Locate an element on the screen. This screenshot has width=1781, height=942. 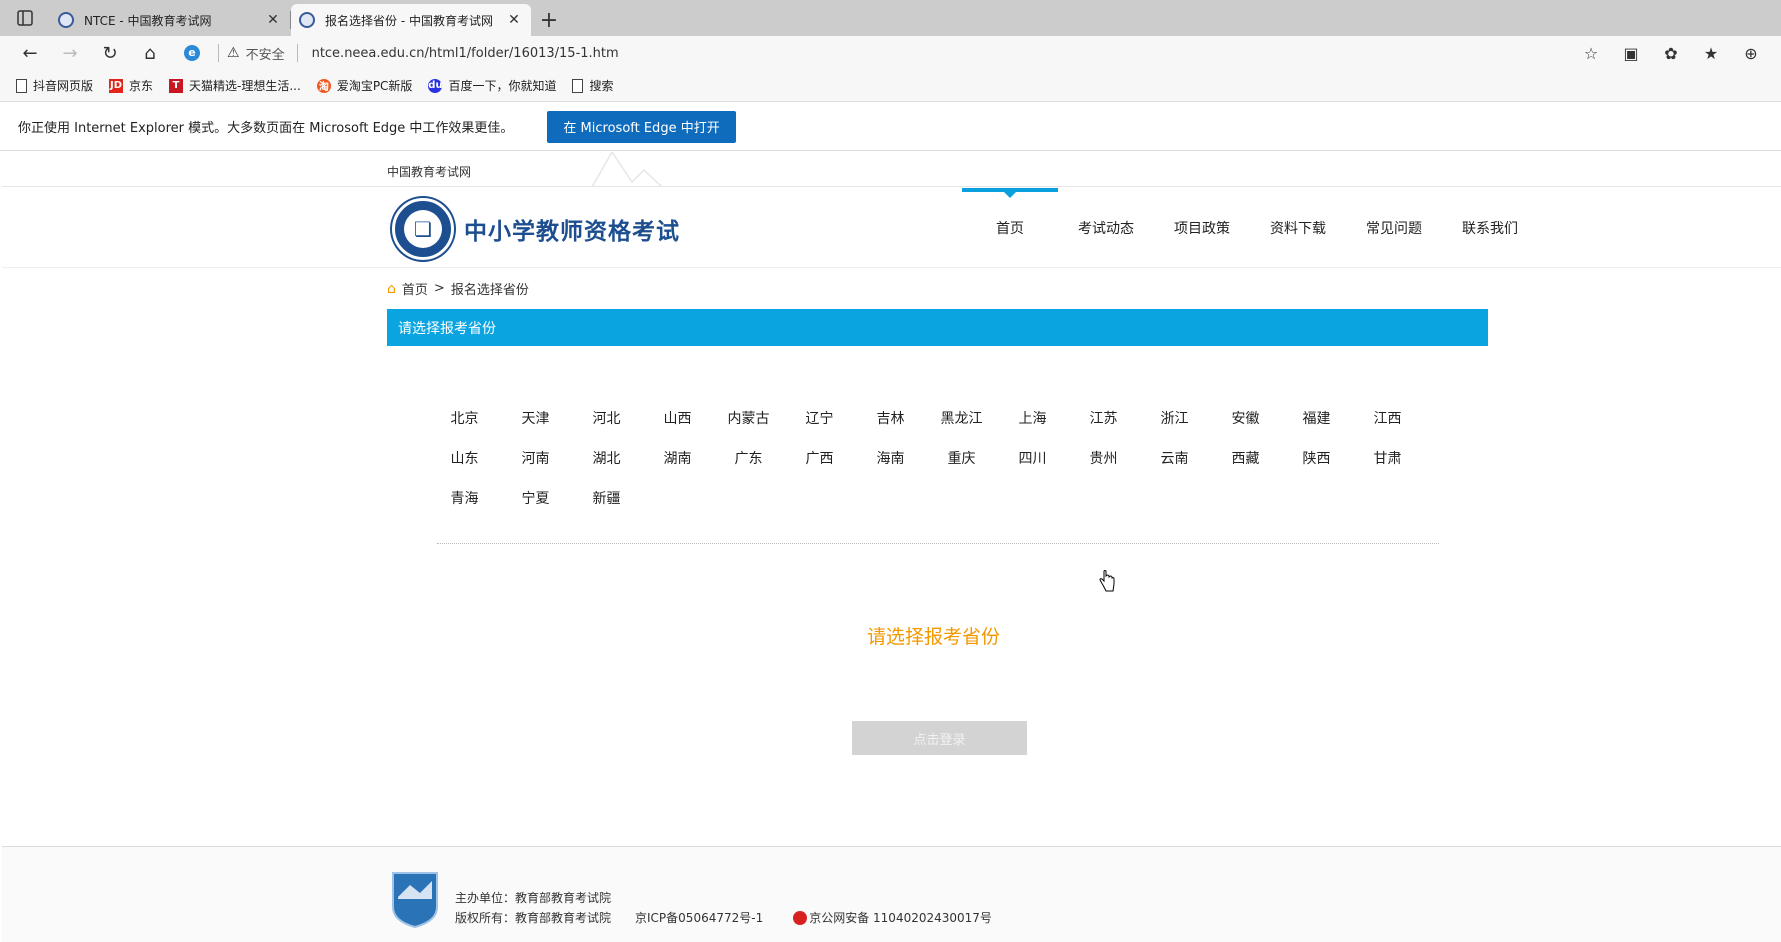
main-nav: 首页 考试动态 项目政策 资料下载 常见问题 联系我们 is located at coordinates (1250, 228).